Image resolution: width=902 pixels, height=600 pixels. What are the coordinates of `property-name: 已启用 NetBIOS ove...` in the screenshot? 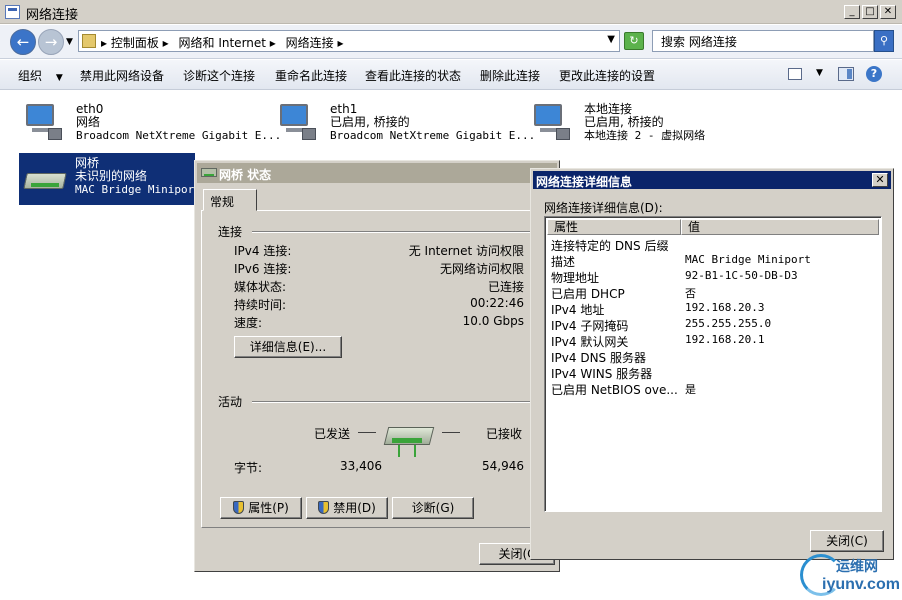 It's located at (614, 390).